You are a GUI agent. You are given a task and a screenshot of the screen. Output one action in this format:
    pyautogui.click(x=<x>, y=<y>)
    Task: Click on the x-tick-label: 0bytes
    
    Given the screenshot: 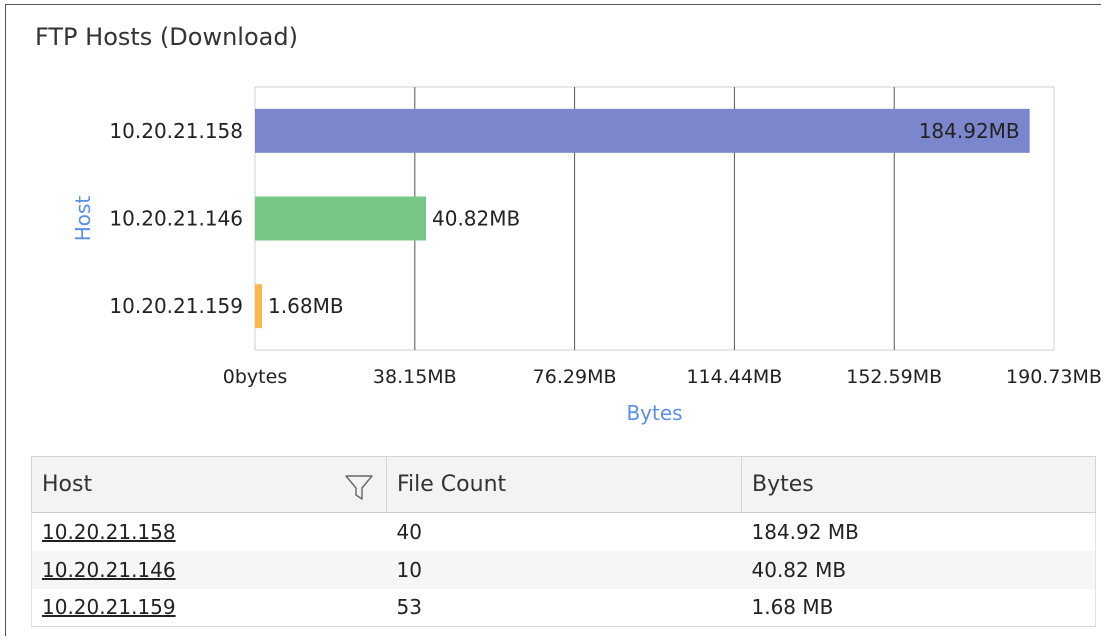 What is the action you would take?
    pyautogui.click(x=255, y=377)
    